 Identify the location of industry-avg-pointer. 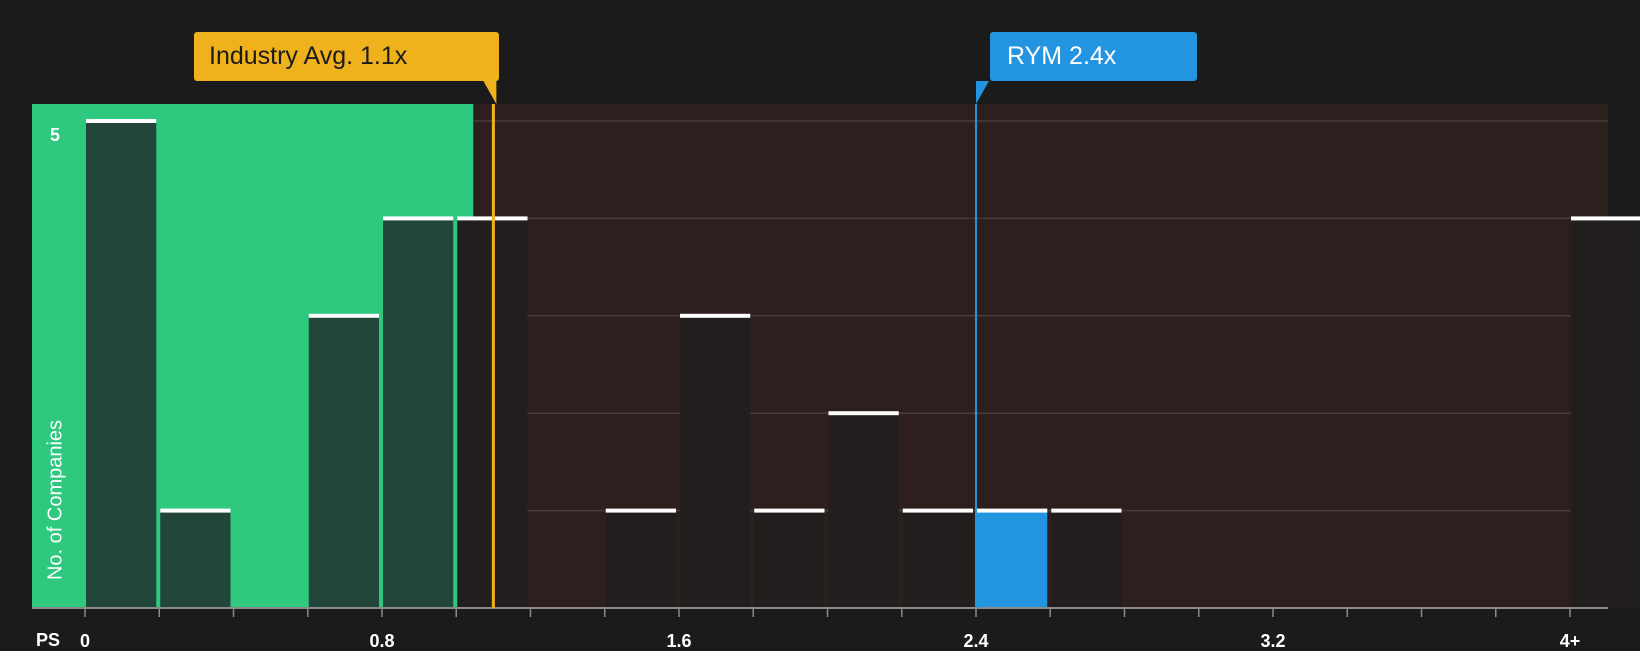
(490, 92).